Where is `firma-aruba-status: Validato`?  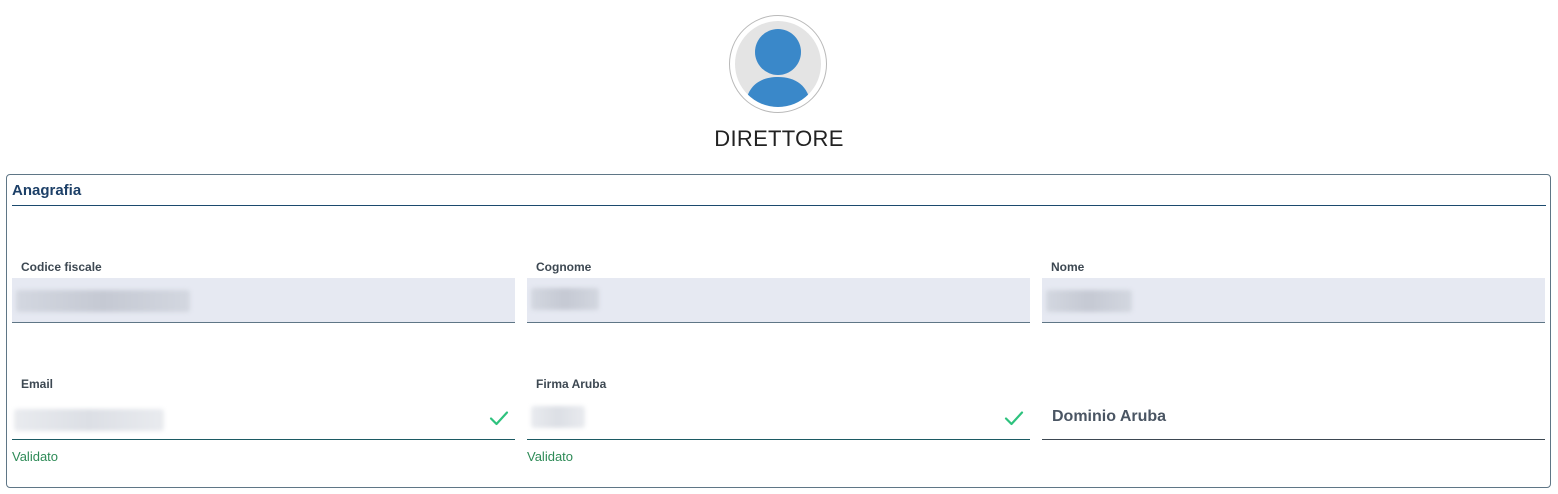
firma-aruba-status: Validato is located at coordinates (550, 456).